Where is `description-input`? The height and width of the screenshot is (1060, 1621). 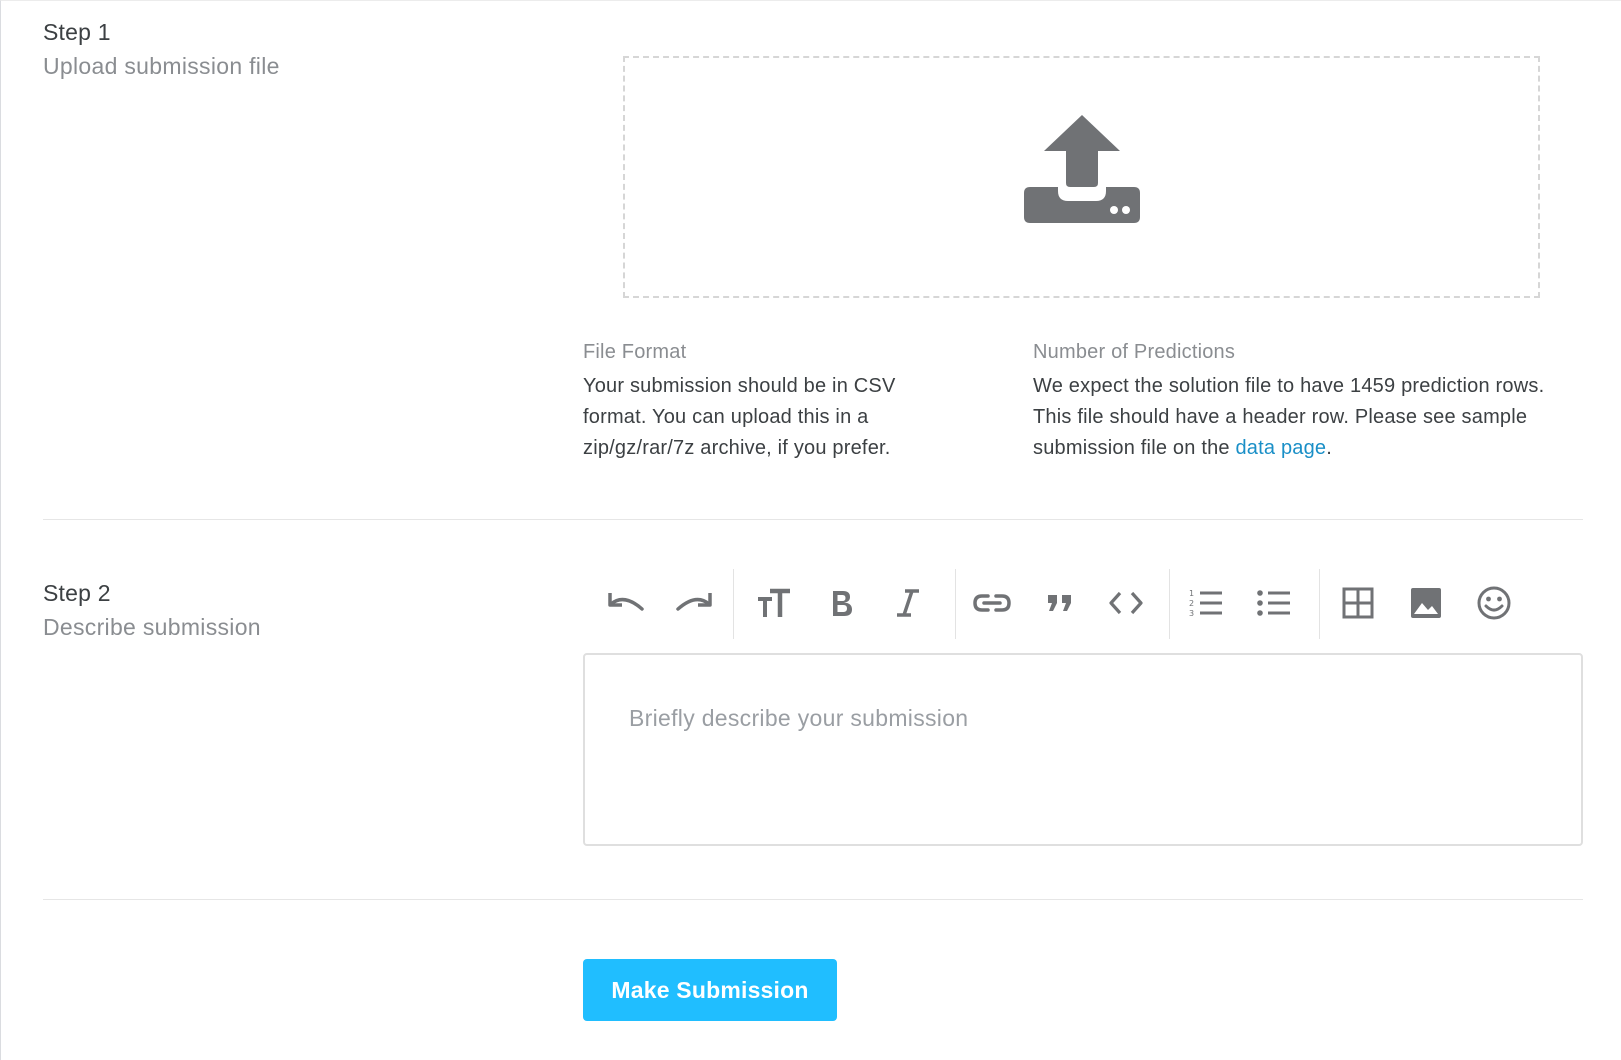 description-input is located at coordinates (1083, 749).